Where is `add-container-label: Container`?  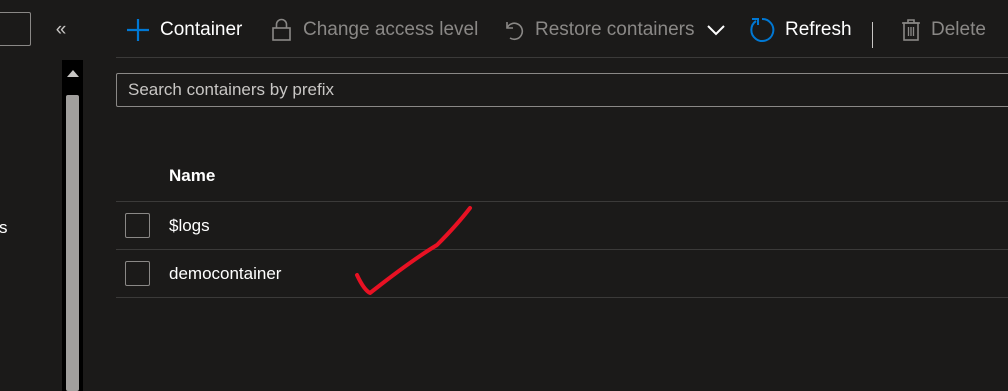
add-container-label: Container is located at coordinates (201, 29).